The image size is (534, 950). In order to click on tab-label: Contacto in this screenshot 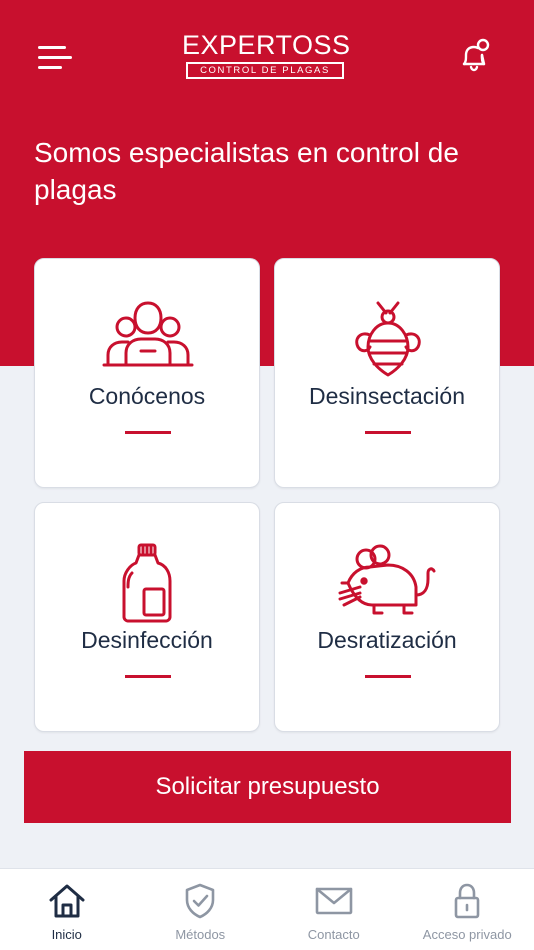, I will do `click(333, 934)`.